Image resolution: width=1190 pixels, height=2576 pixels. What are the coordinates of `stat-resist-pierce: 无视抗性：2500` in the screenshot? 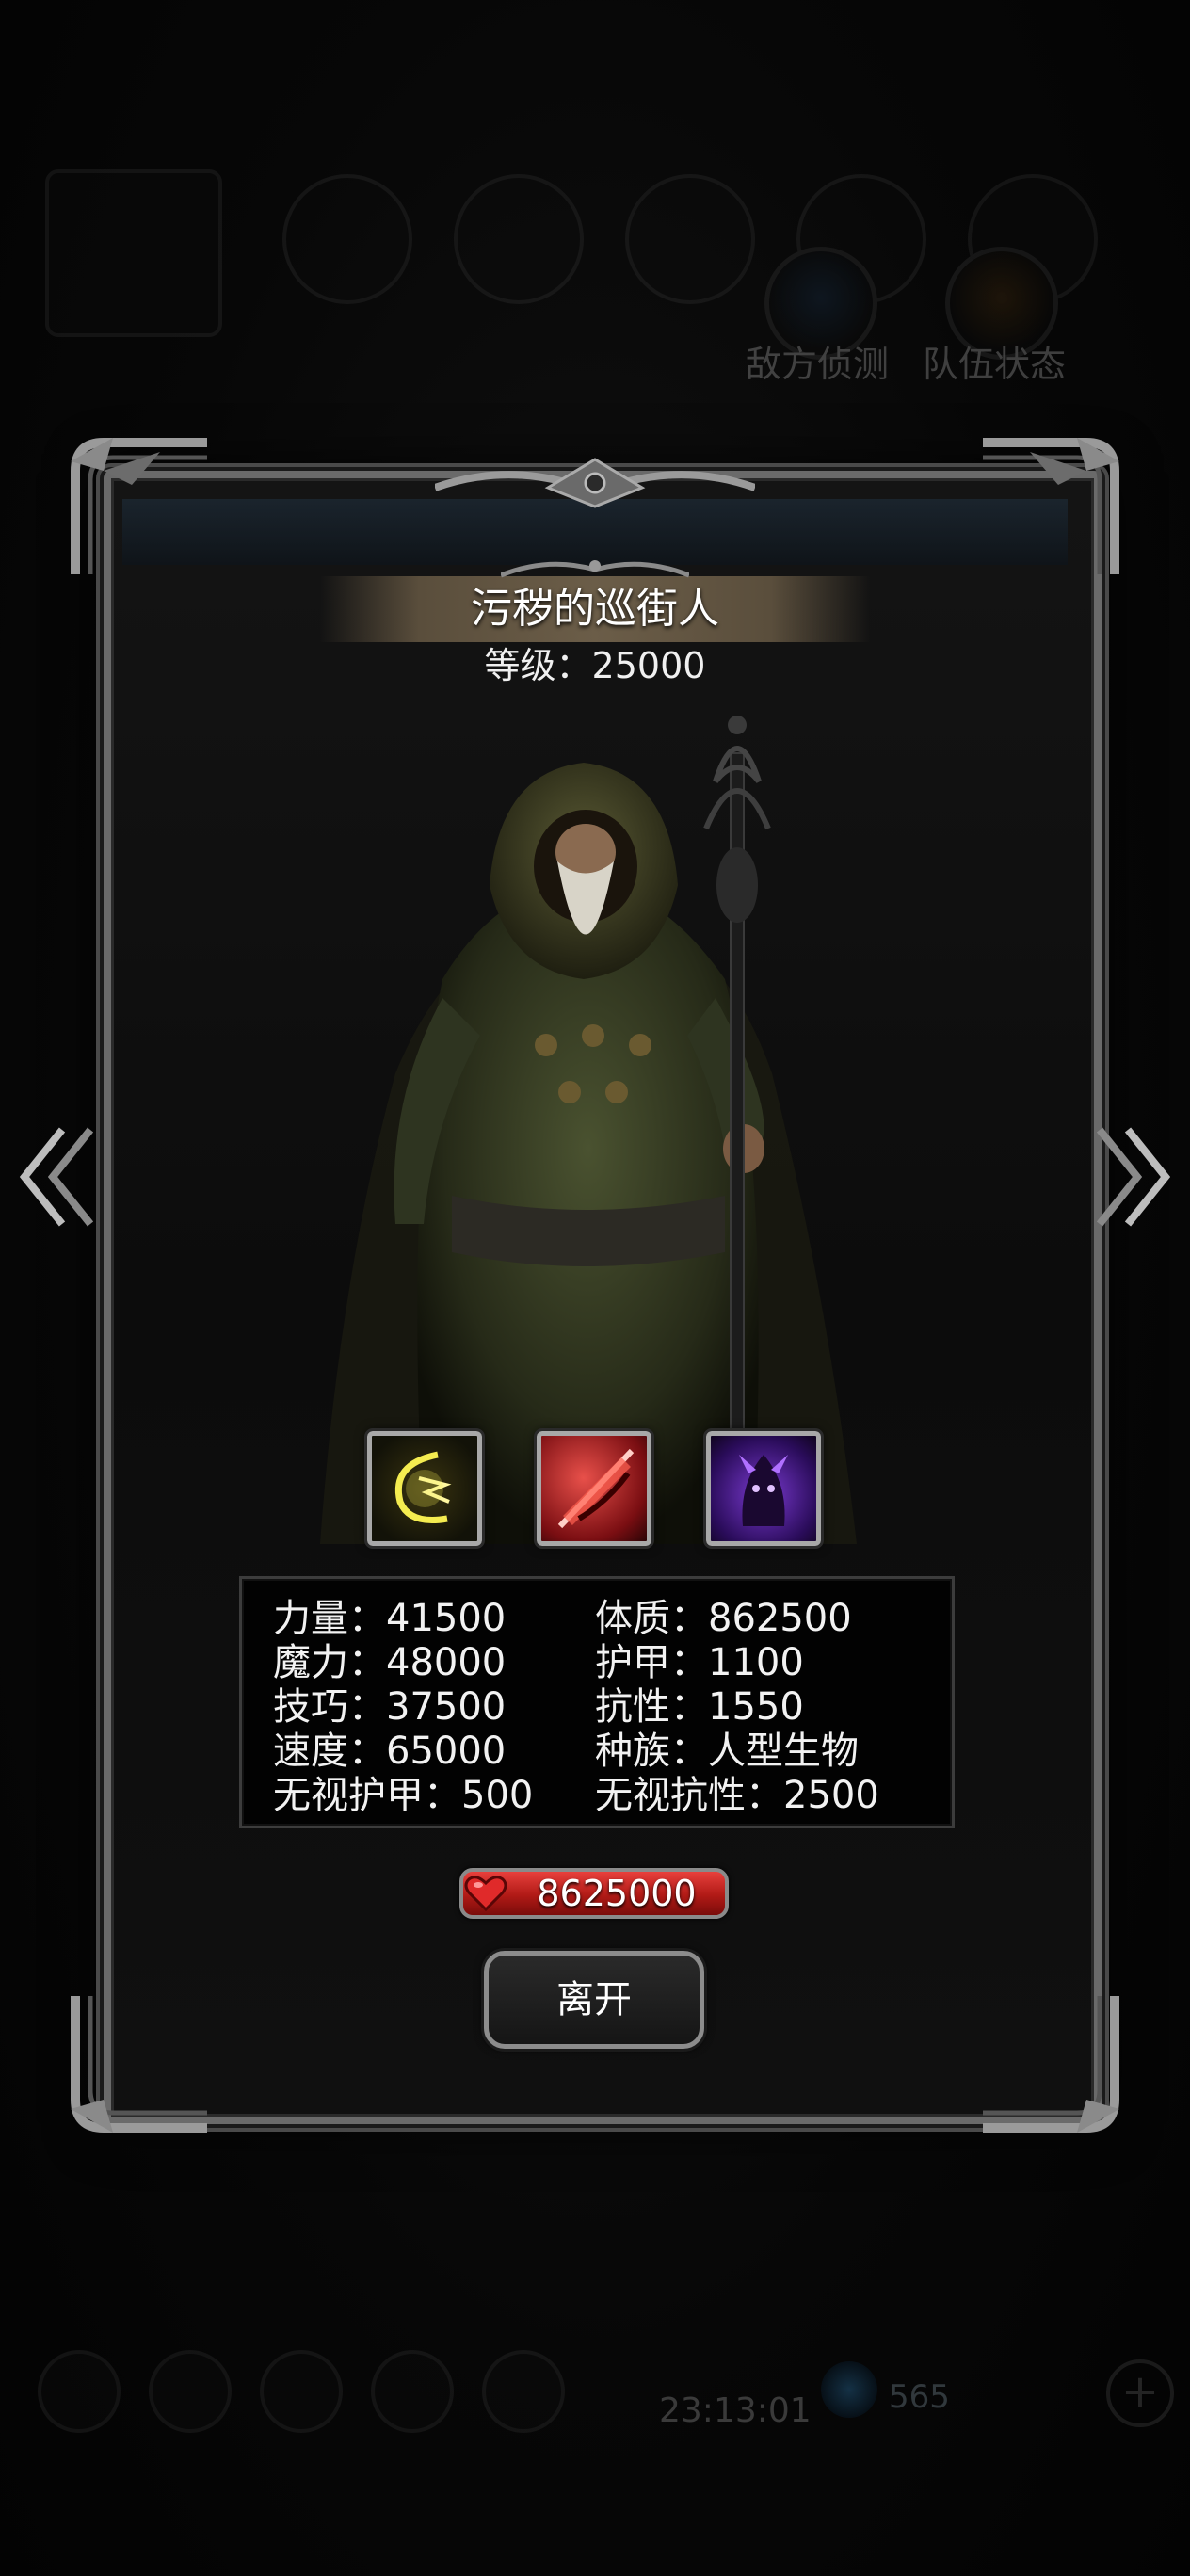 It's located at (737, 1795).